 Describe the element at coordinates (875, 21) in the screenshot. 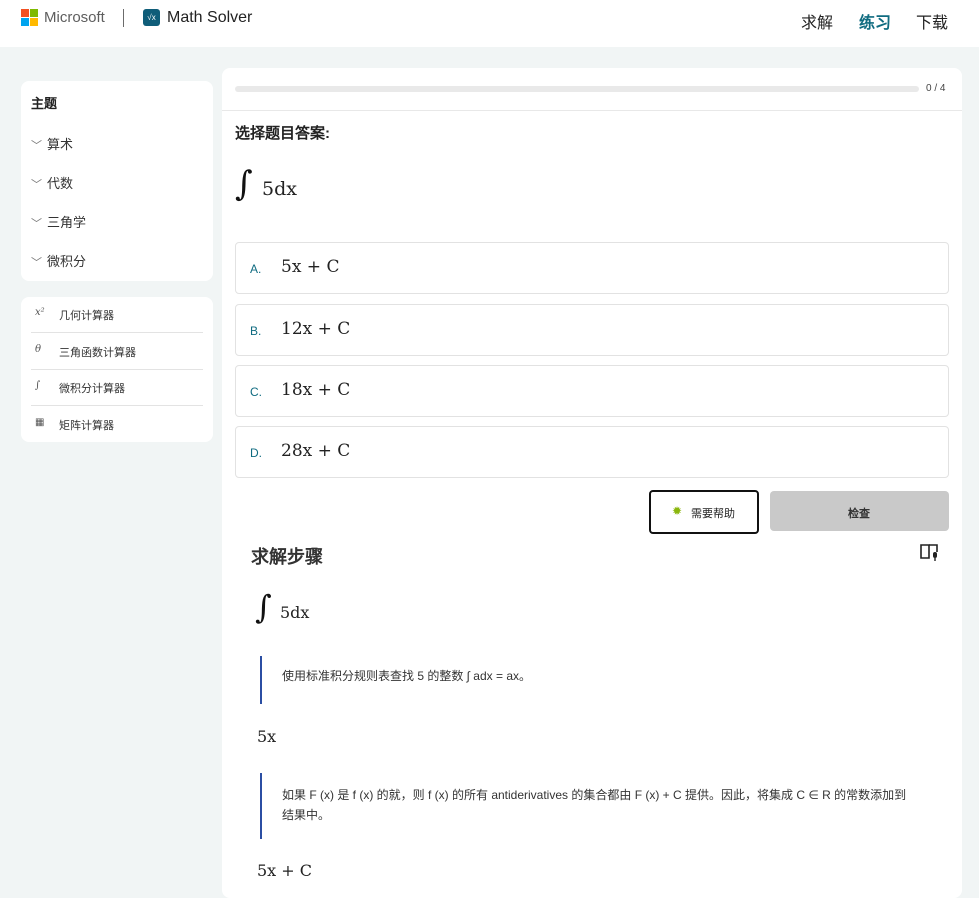

I see `nav-practice: 练习` at that location.